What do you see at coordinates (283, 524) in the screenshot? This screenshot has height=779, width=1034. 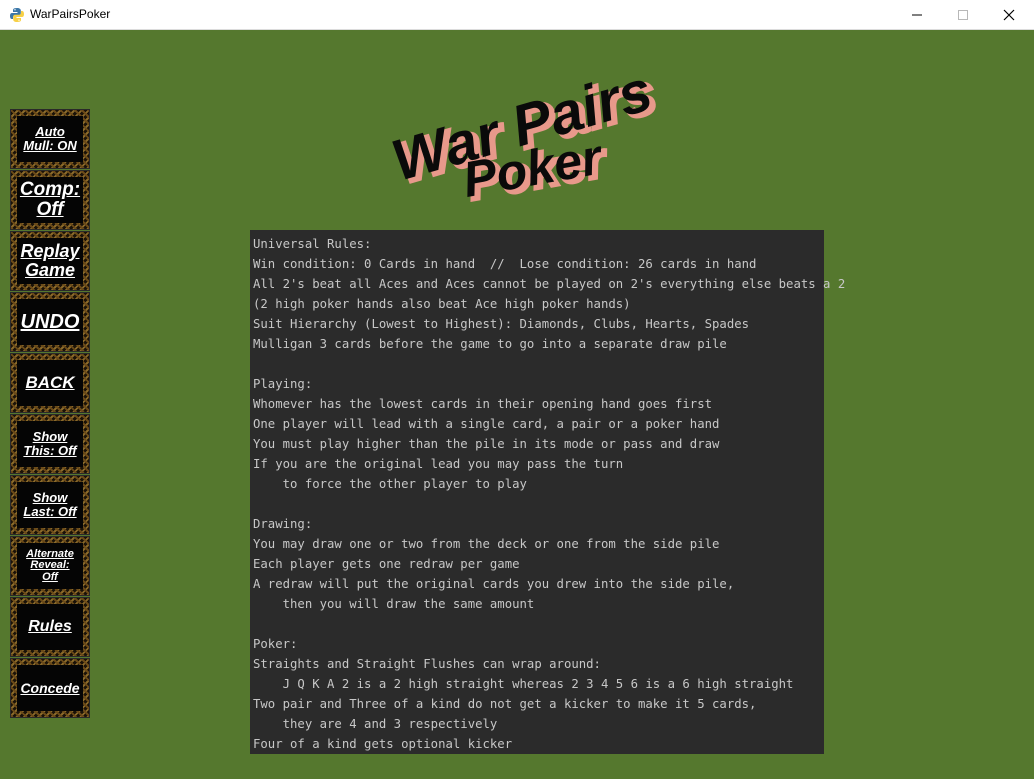 I see `rules-line: Drawing:` at bounding box center [283, 524].